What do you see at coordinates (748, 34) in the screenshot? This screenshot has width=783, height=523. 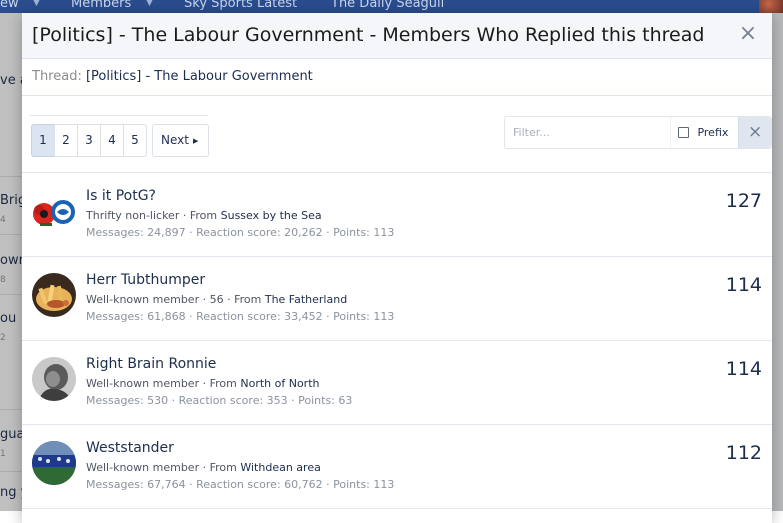 I see `close-icon: ×` at bounding box center [748, 34].